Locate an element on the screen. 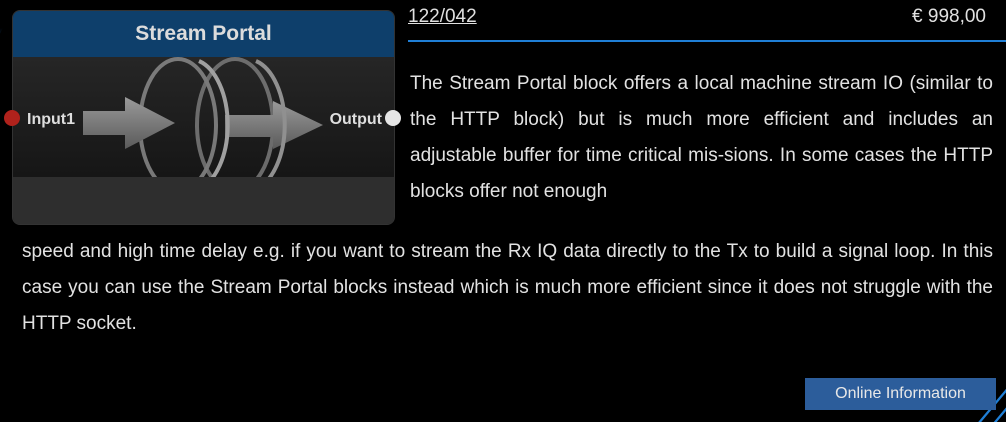 This screenshot has width=1006, height=422. input-port-label: Input1 is located at coordinates (51, 119).